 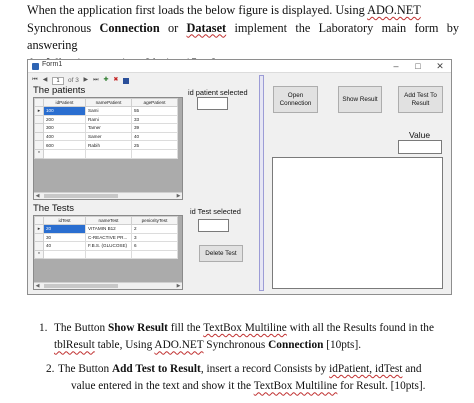 I want to click on table-row: 200 Rami 33, so click(x=106, y=119).